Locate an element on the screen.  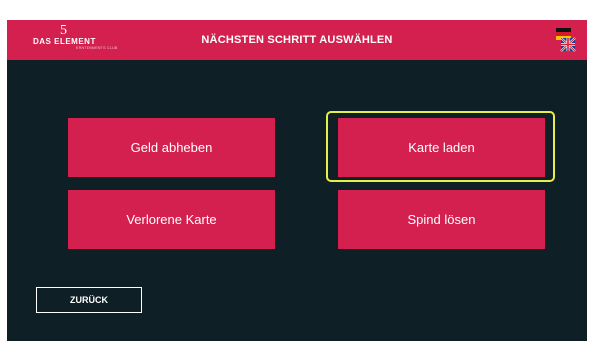
page-title: NÄCHSTEN SCHRITT AUSWÄHLEN is located at coordinates (297, 40).